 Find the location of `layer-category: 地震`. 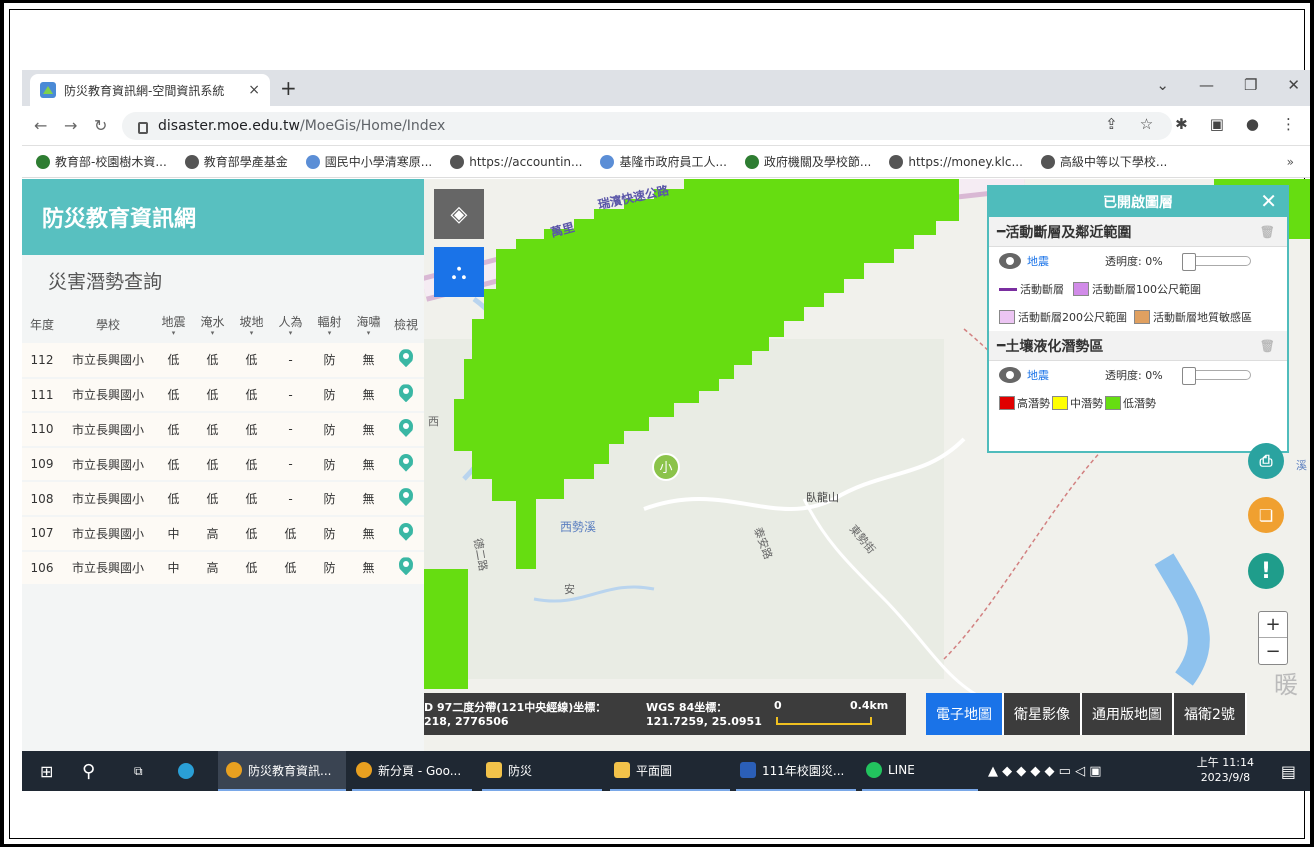

layer-category: 地震 is located at coordinates (1038, 261).